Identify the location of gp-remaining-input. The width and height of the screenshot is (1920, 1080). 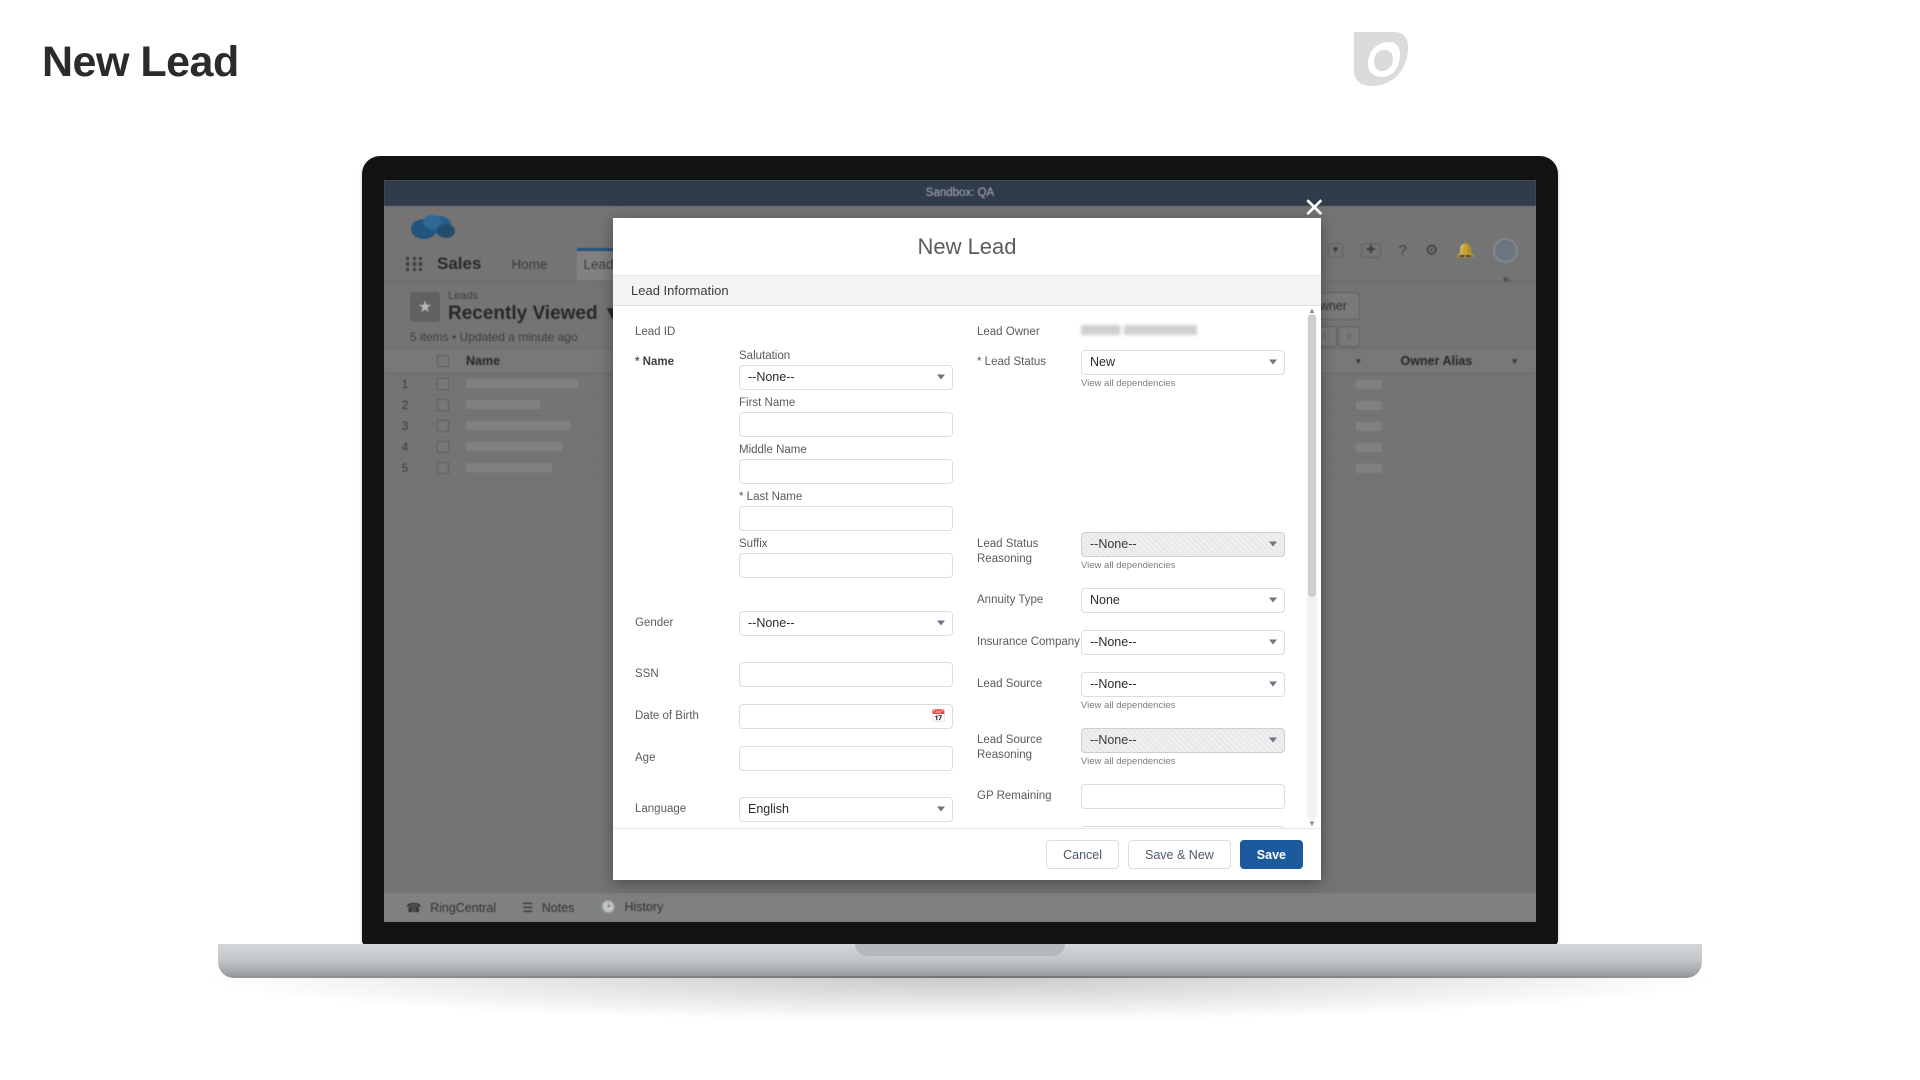
(1183, 796).